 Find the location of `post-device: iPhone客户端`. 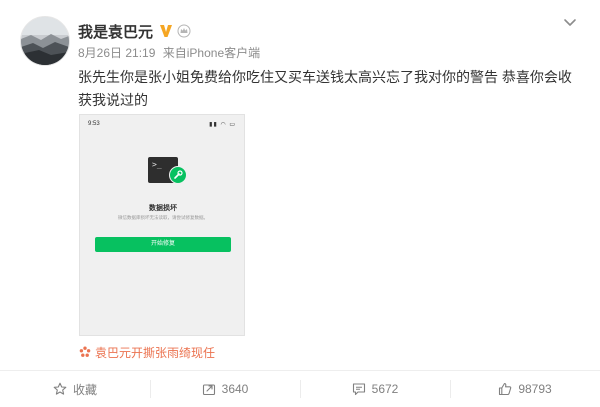

post-device: iPhone客户端 is located at coordinates (223, 53).